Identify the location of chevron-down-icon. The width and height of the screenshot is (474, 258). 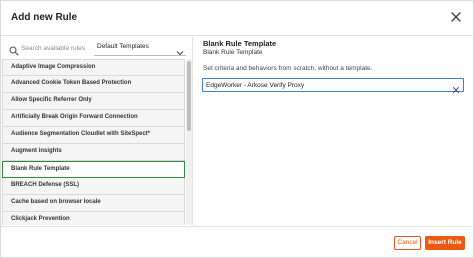
(180, 50).